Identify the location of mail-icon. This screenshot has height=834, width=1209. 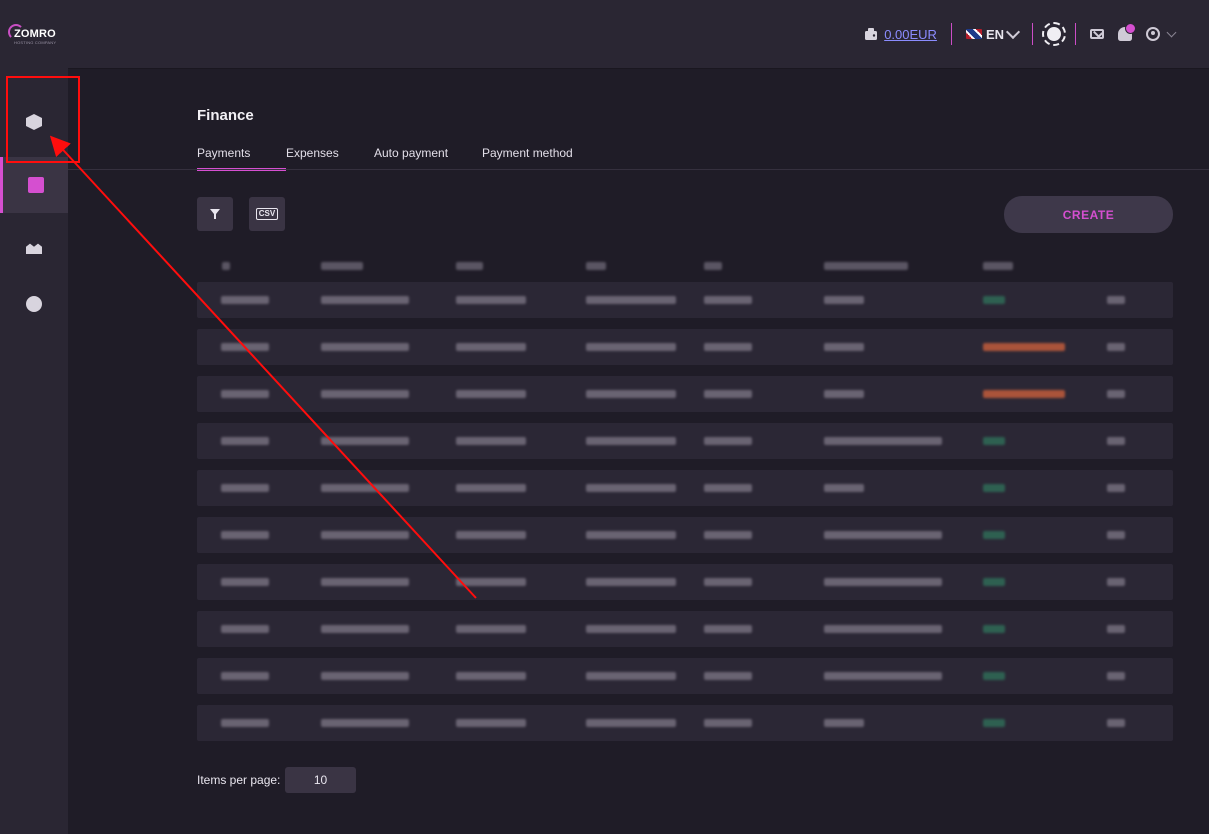
(1097, 34).